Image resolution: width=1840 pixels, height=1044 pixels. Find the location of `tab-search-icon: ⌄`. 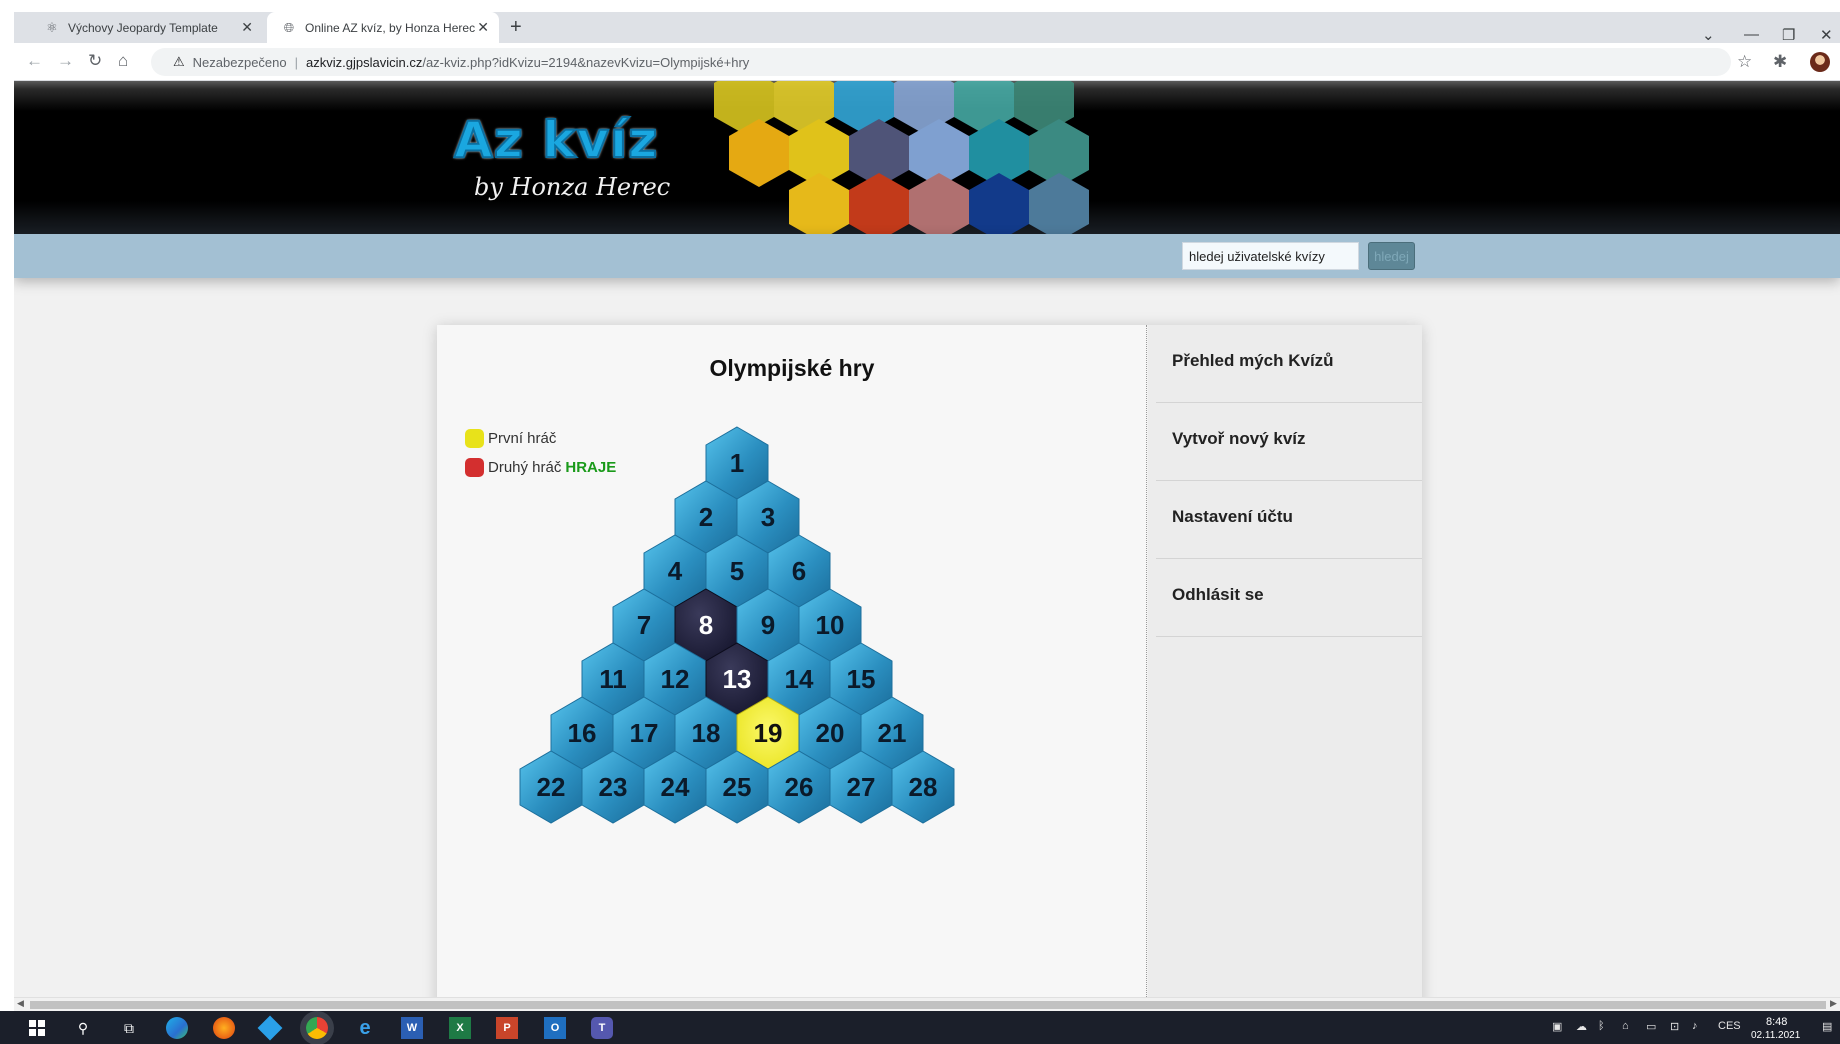

tab-search-icon: ⌄ is located at coordinates (1708, 35).